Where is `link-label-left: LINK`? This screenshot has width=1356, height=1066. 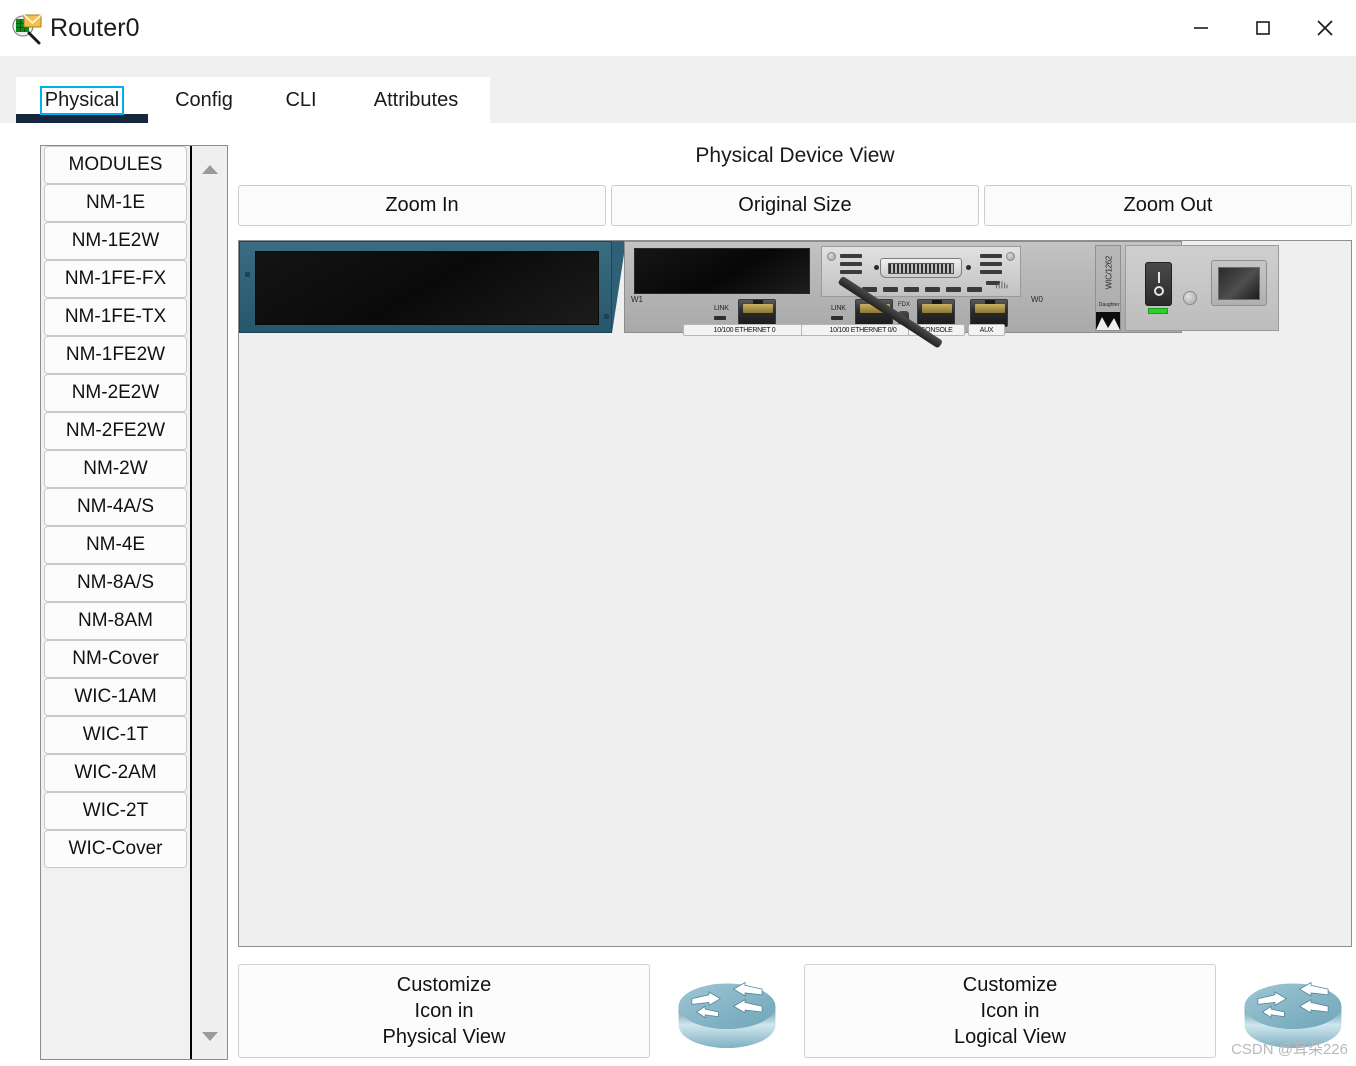
link-label-left: LINK is located at coordinates (721, 308).